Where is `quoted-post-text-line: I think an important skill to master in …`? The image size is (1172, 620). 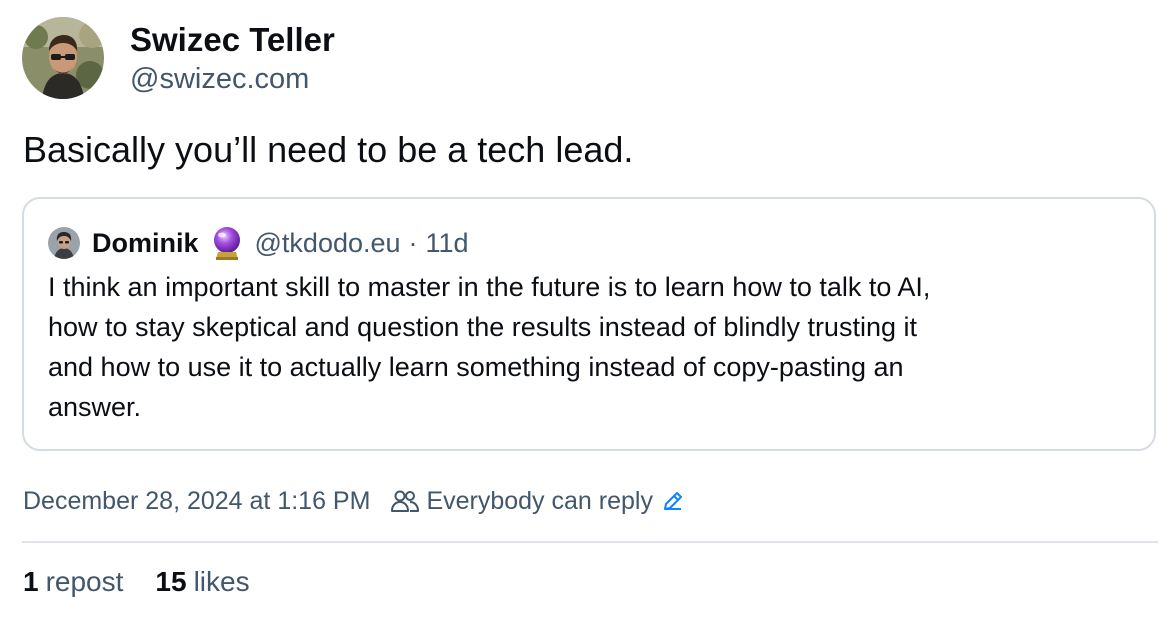 quoted-post-text-line: I think an important skill to master in … is located at coordinates (489, 287).